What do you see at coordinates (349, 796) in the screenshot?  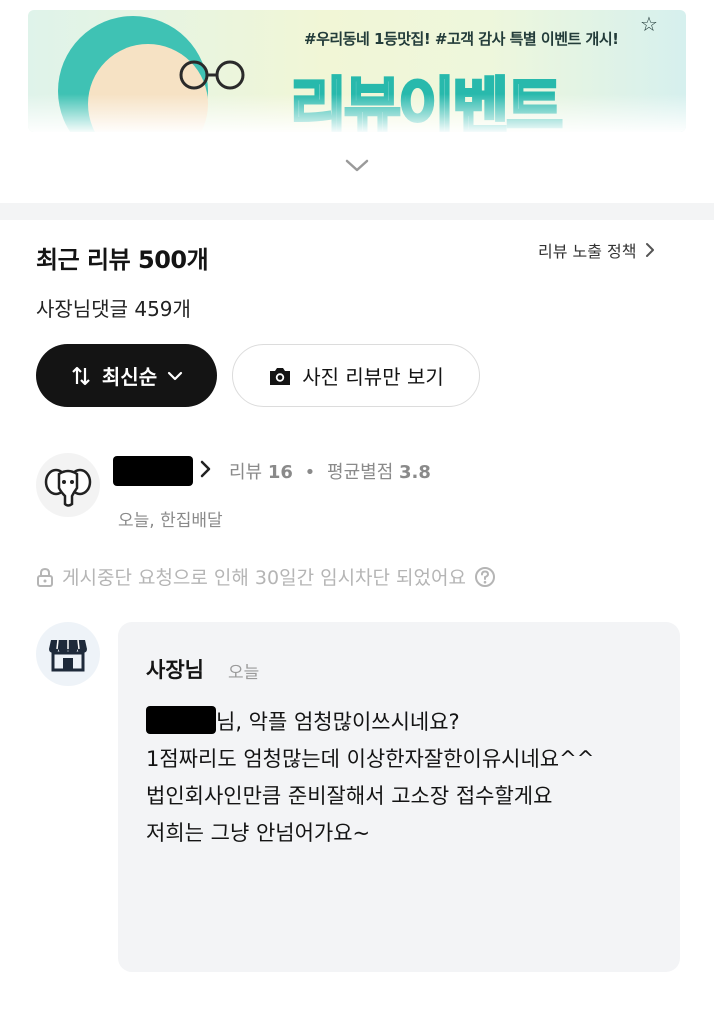 I see `reply-line-3: 법인회사인만큼 준비잘해서 고소장 접수할게요` at bounding box center [349, 796].